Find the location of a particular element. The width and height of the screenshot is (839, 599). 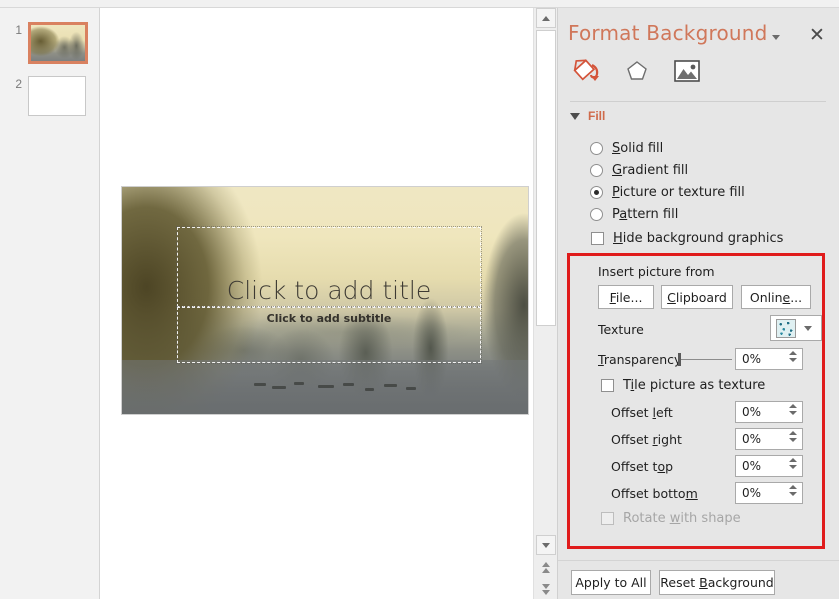

button-label: Apply to All is located at coordinates (611, 582).